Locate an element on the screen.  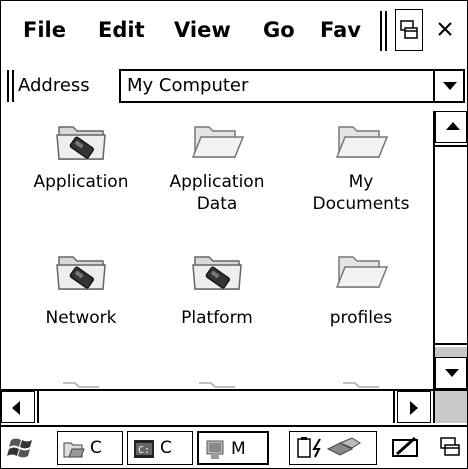
address-value: My Computer is located at coordinates (187, 86).